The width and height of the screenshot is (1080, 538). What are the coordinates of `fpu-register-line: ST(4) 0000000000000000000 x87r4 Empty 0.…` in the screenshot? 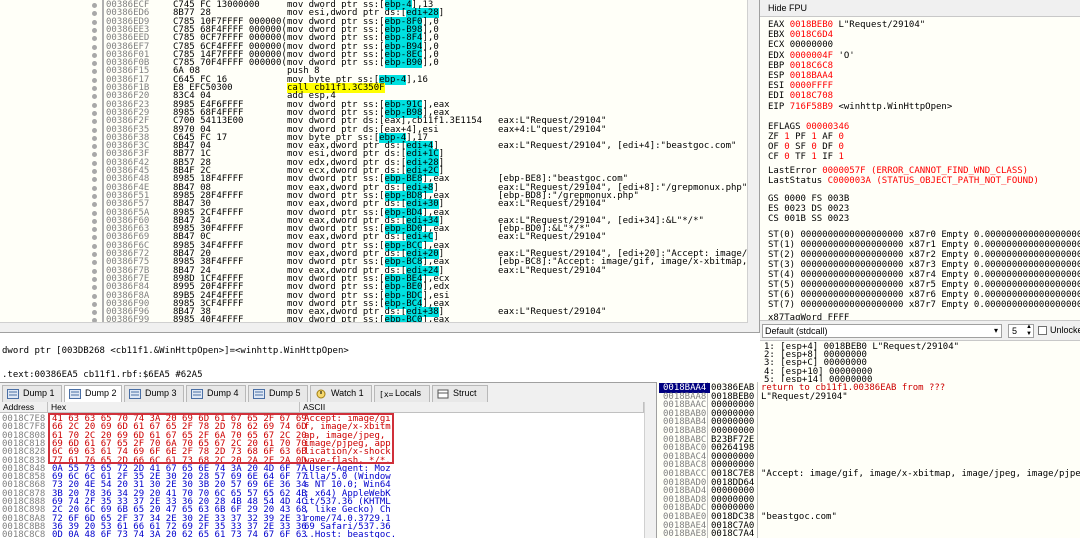 It's located at (924, 275).